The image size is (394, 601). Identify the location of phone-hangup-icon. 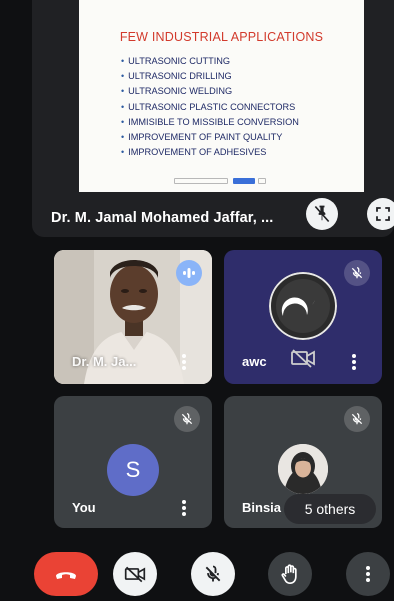
(66, 575).